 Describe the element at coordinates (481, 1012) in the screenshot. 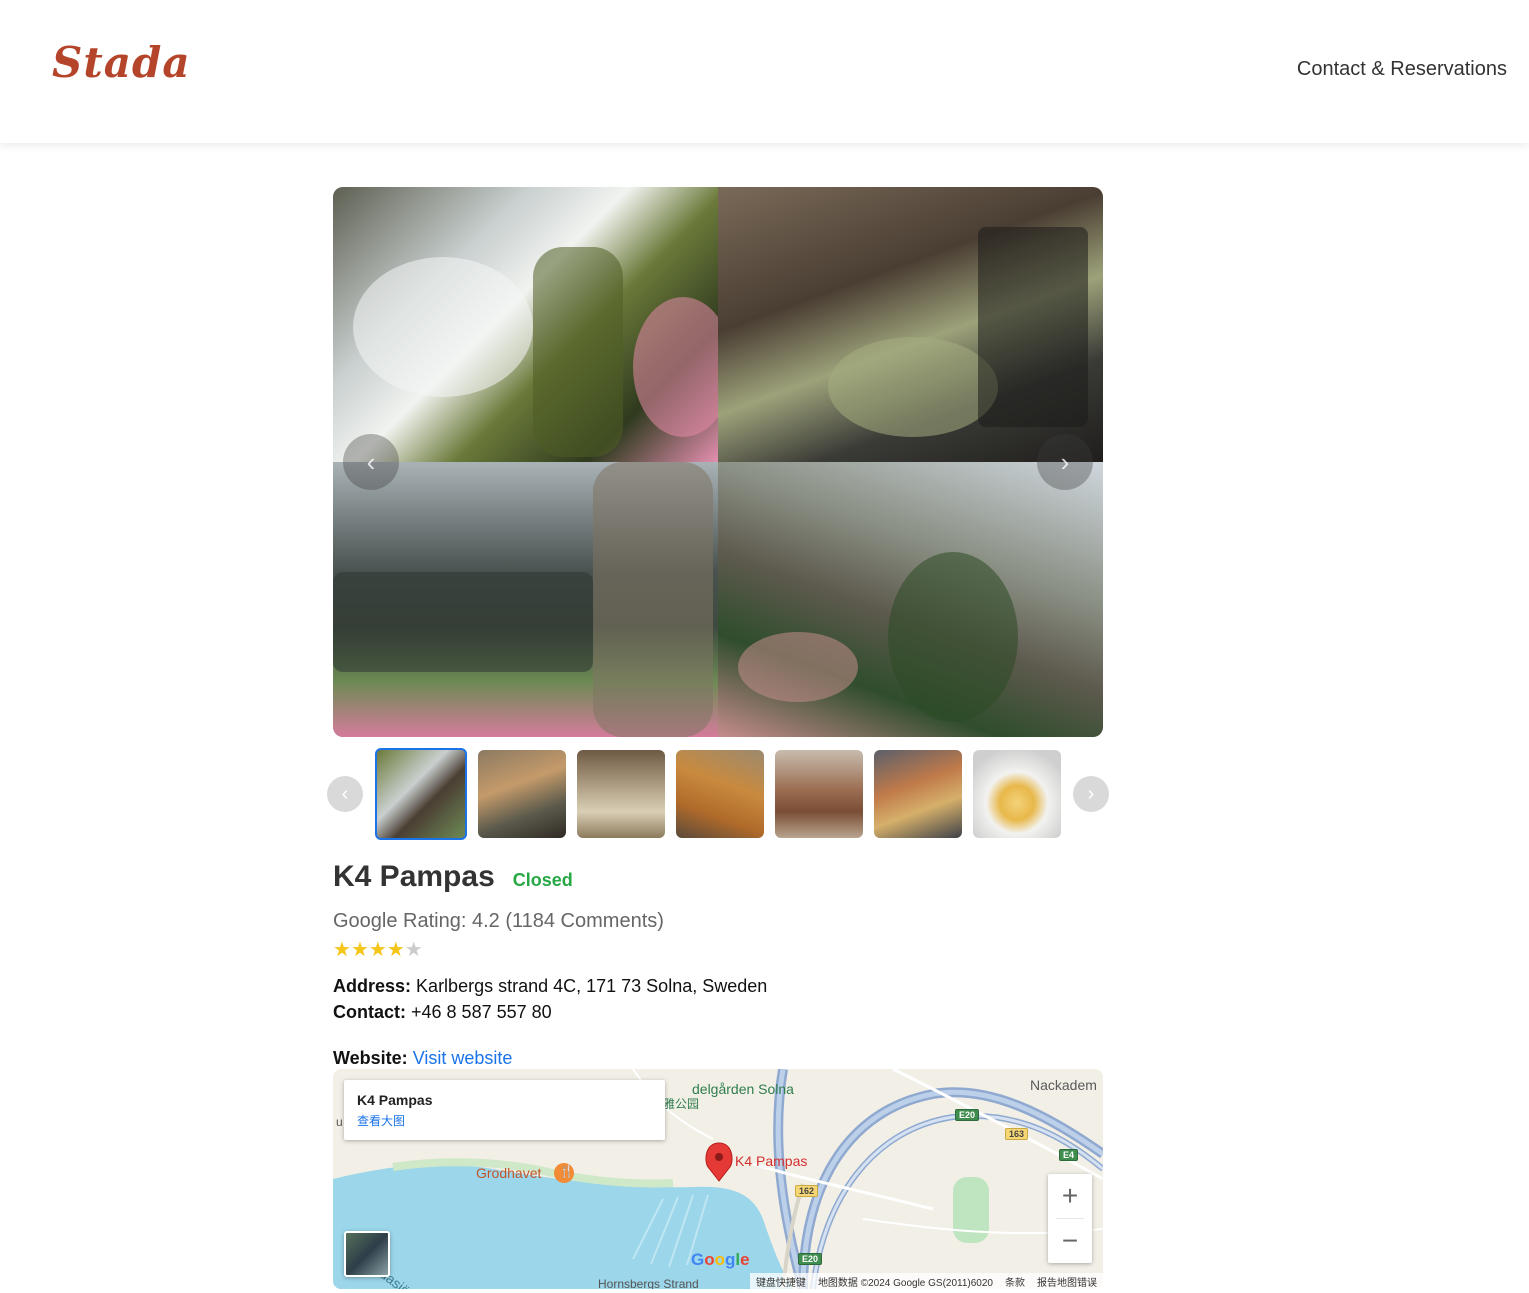

I see `contact-value: +46 8 587 557 80` at that location.